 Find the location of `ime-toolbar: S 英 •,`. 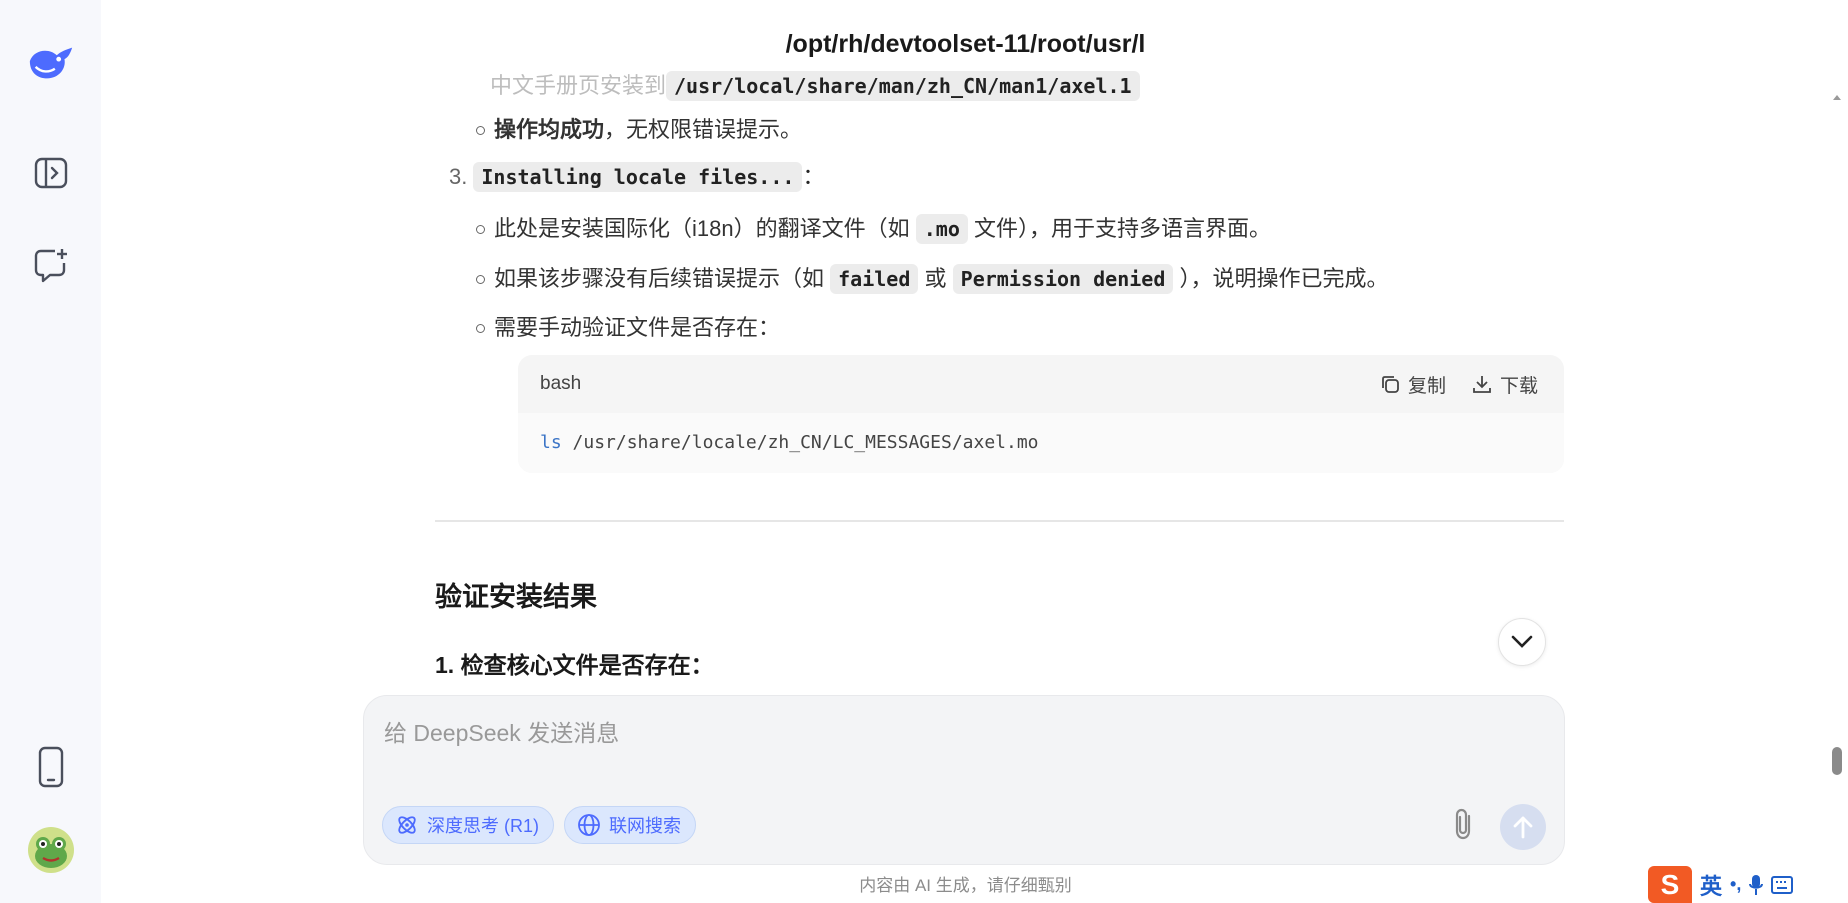

ime-toolbar: S 英 •, is located at coordinates (1748, 884).